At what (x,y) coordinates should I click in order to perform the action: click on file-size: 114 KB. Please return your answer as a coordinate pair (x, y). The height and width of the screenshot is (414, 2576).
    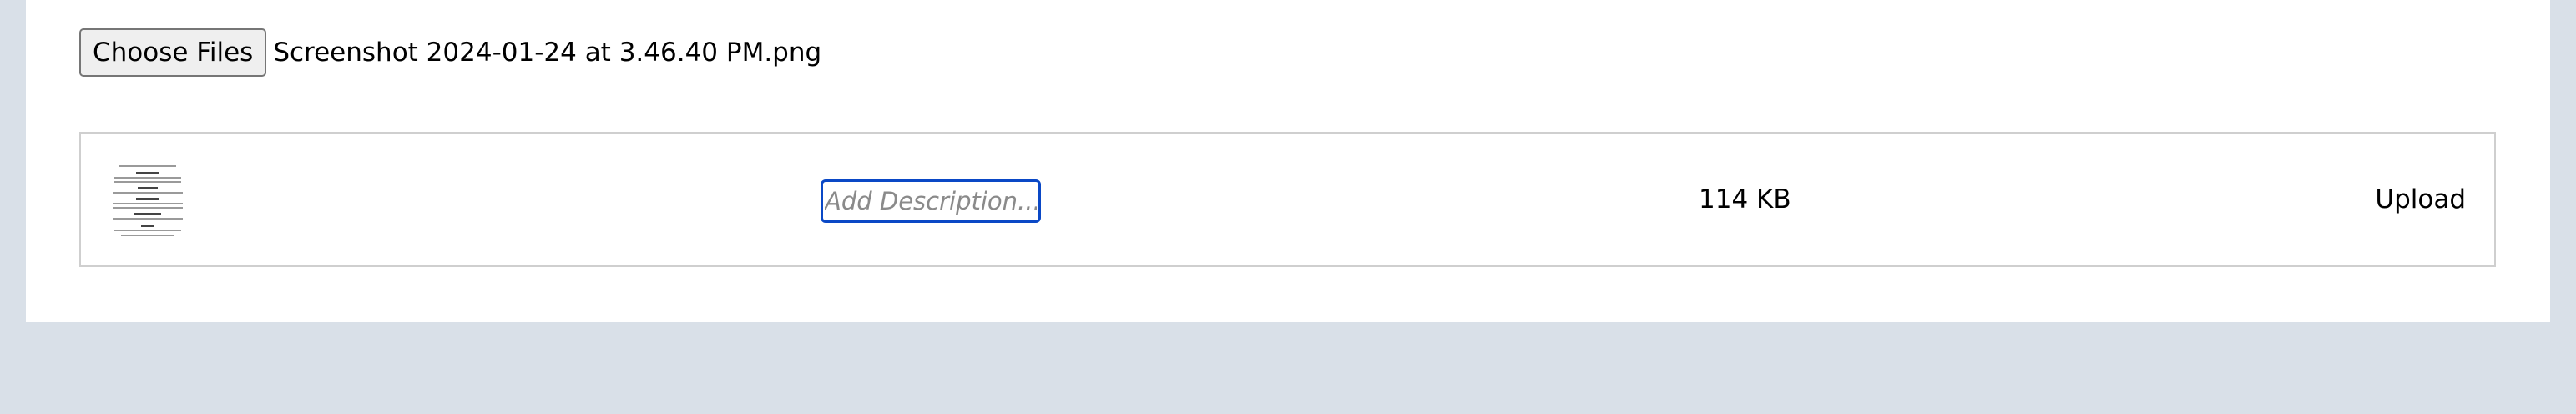
    Looking at the image, I should click on (1745, 199).